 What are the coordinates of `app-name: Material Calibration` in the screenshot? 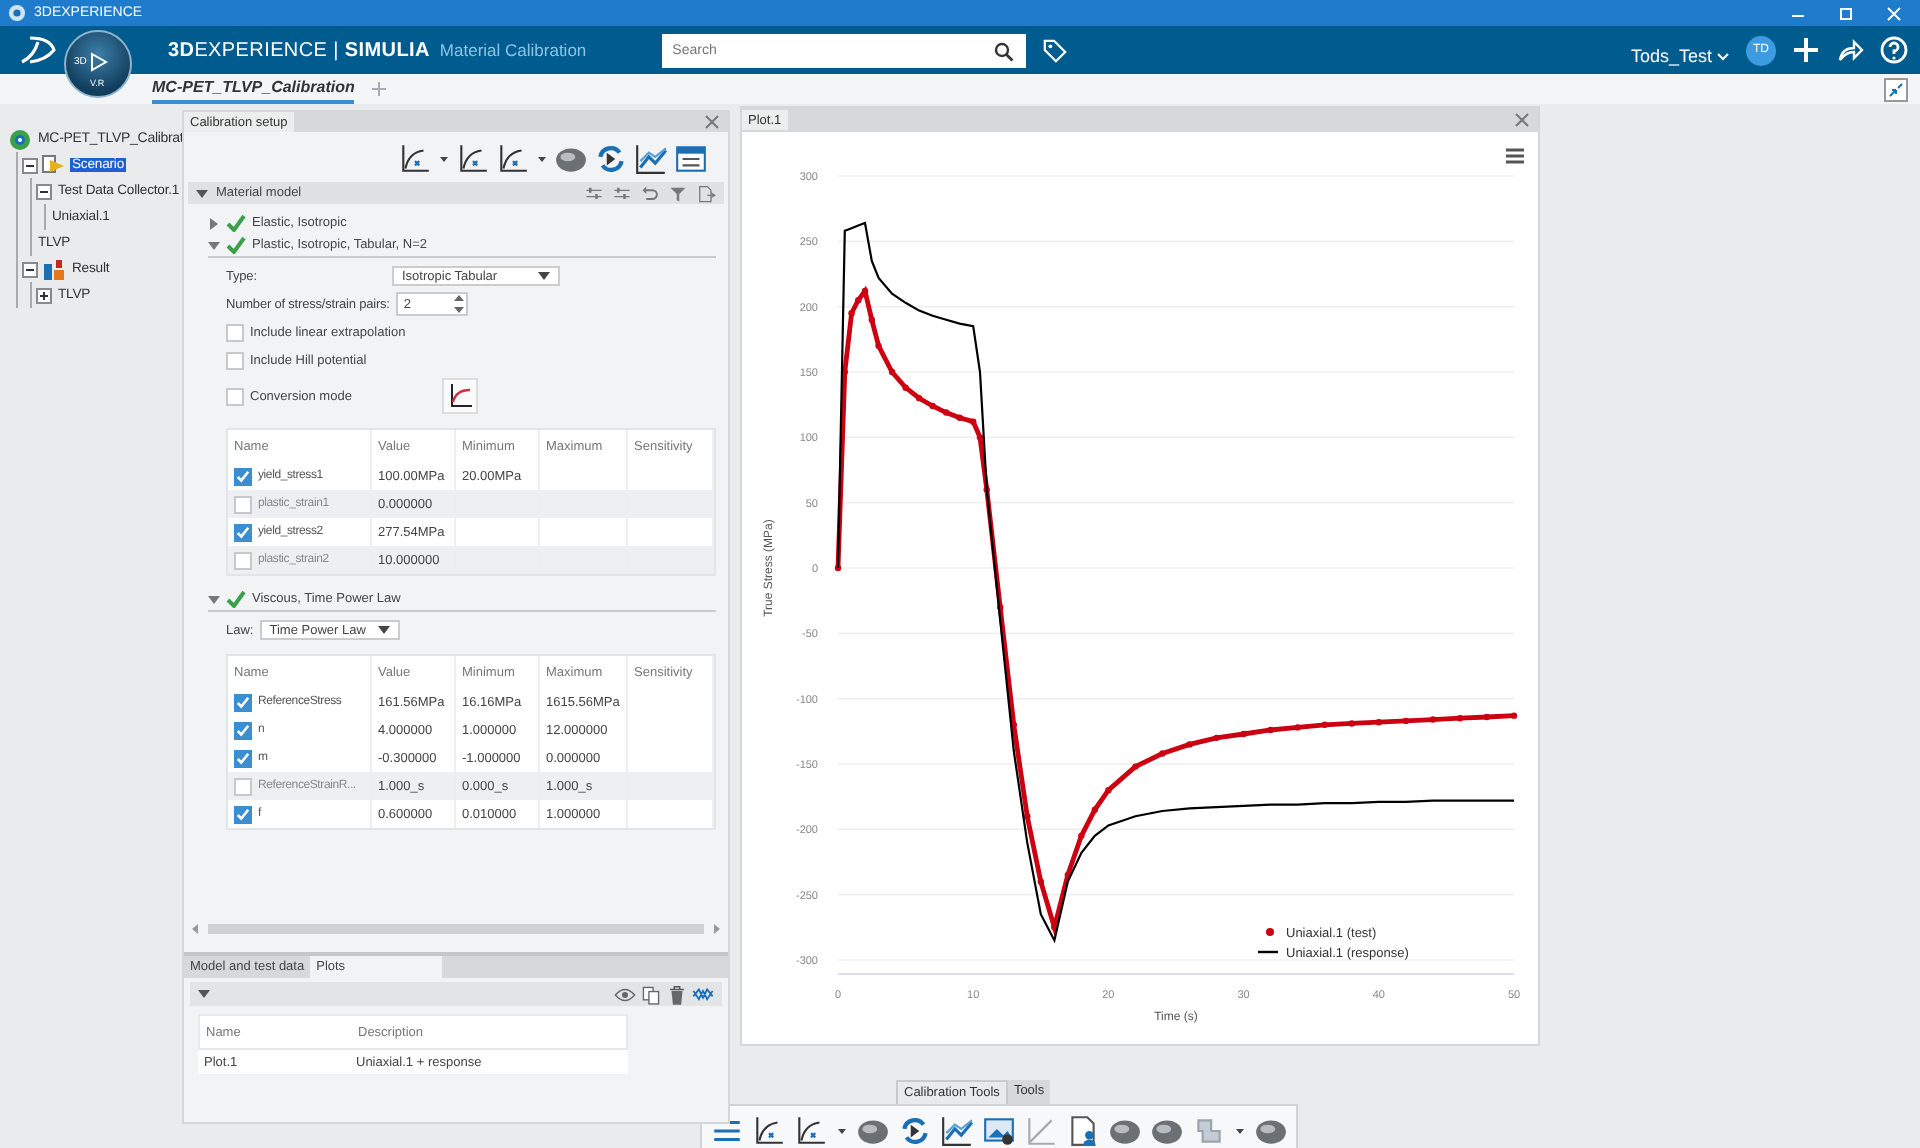 It's located at (513, 50).